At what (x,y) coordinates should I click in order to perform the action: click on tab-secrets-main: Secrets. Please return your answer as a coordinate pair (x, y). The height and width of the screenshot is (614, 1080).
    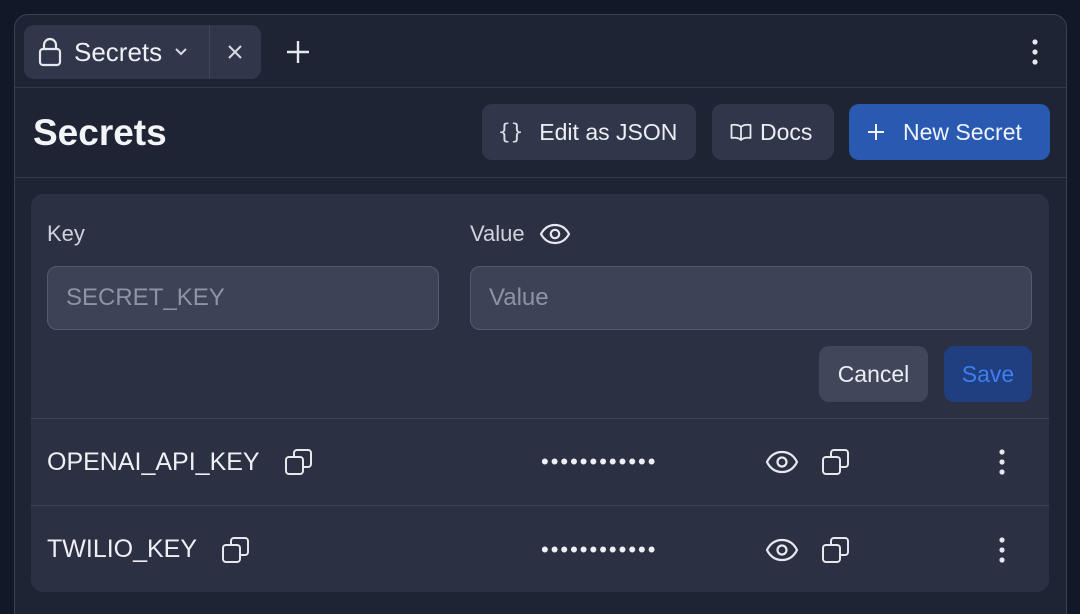
    Looking at the image, I should click on (117, 52).